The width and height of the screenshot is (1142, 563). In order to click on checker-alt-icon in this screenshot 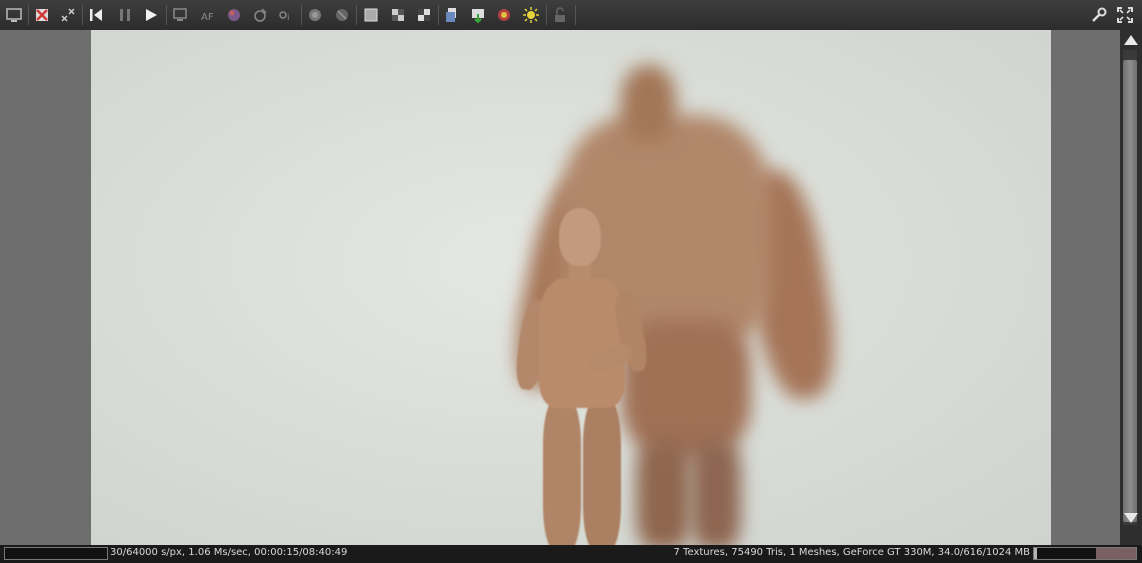, I will do `click(398, 15)`.